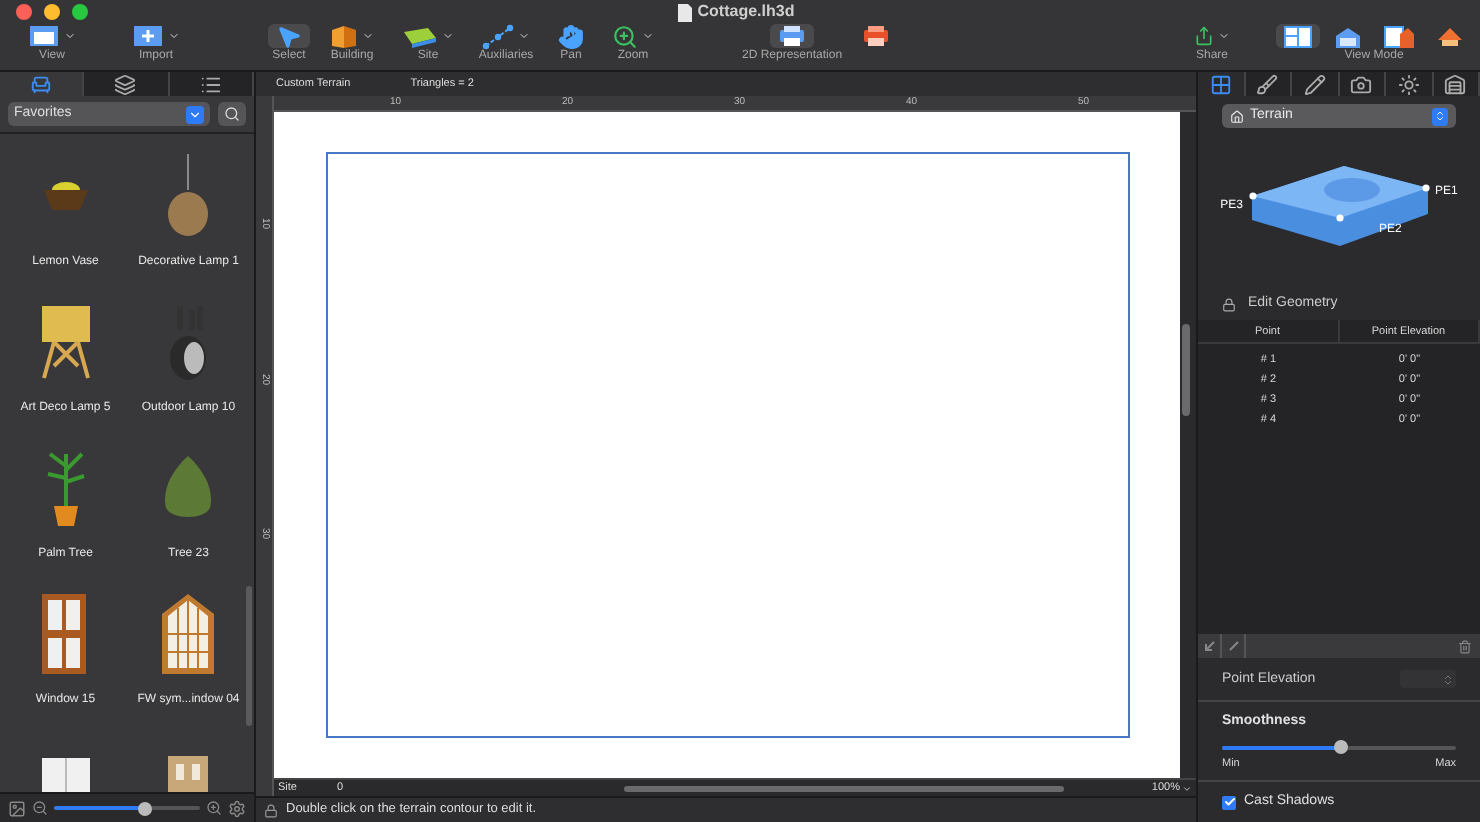 The image size is (1480, 822). Describe the element at coordinates (684, 12) in the screenshot. I see `document-icon` at that location.